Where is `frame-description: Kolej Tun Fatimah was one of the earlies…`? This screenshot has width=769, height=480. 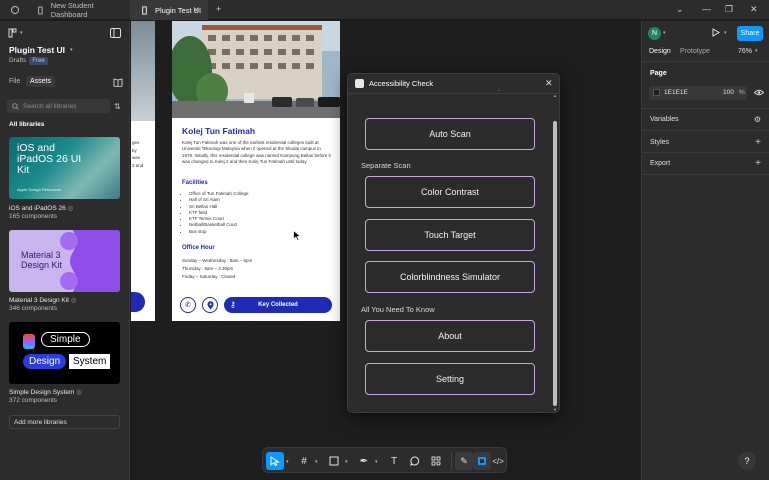
frame-description: Kolej Tun Fatimah was one of the earlies… is located at coordinates (256, 152).